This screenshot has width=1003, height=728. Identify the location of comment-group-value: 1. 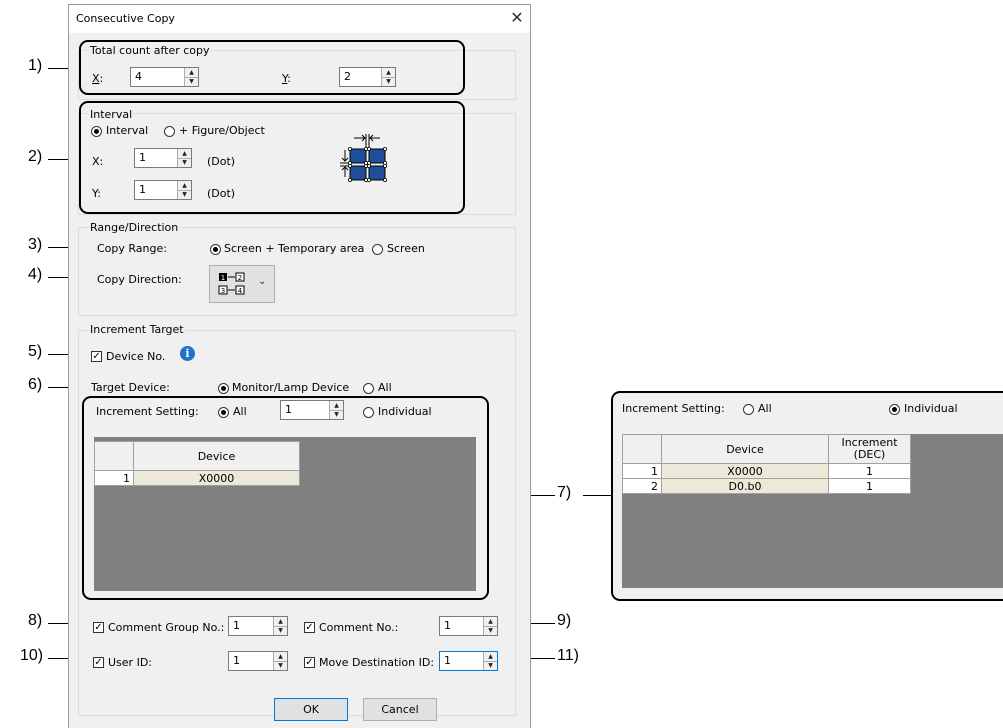
(236, 625).